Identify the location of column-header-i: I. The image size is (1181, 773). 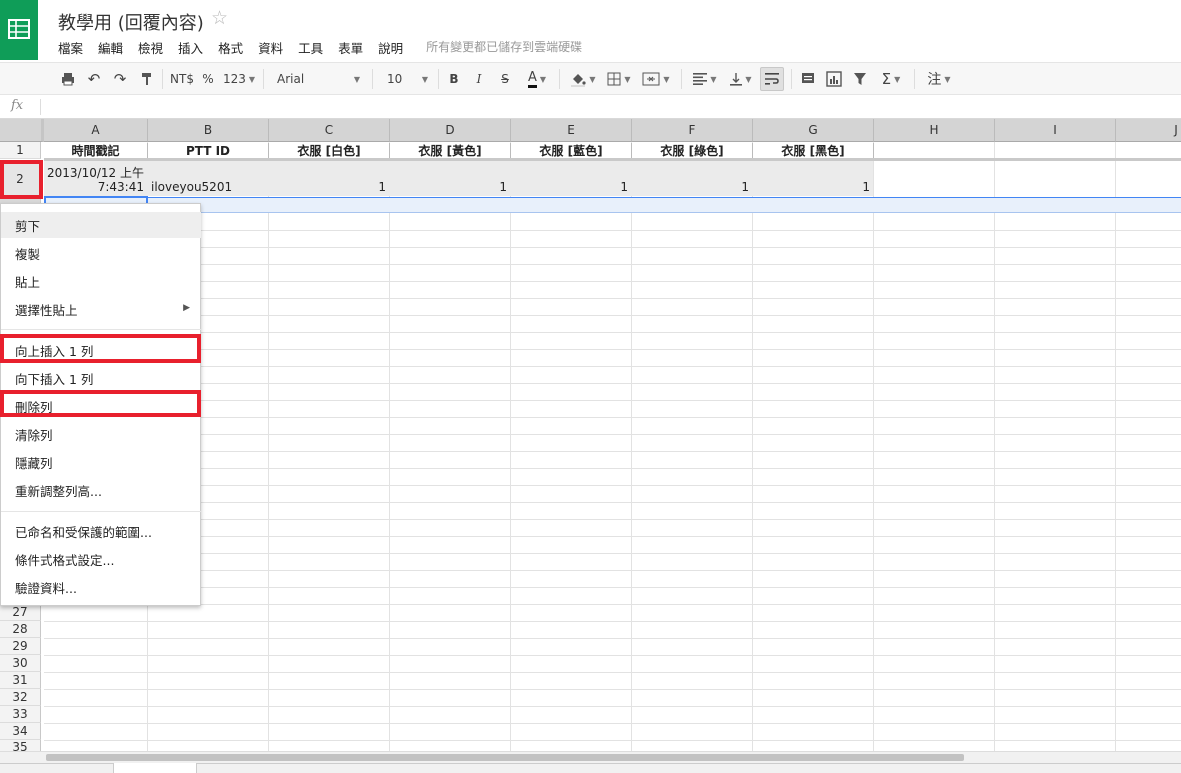
(1055, 130).